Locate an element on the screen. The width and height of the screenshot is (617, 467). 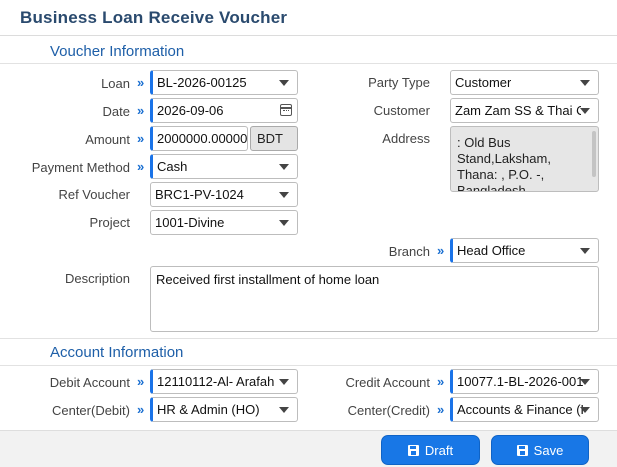
party-type-label: Party Type is located at coordinates (399, 82).